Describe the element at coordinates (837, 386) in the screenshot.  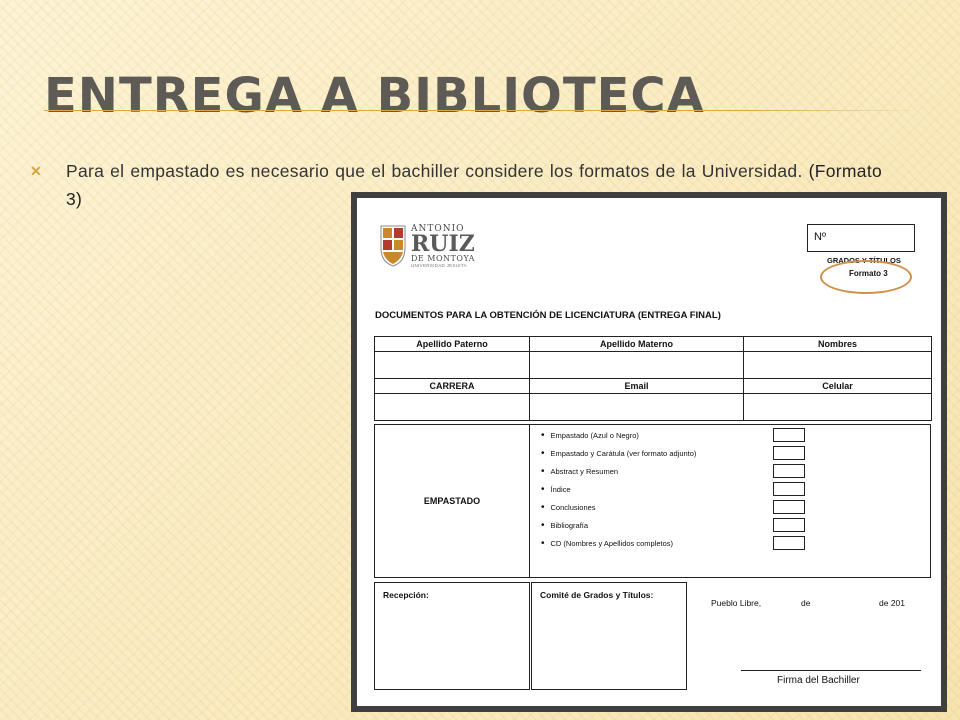
I see `header-celular: Celular` at that location.